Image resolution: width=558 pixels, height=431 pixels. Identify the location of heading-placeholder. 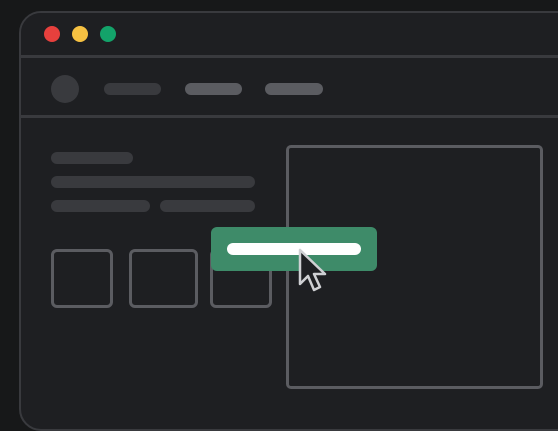
(92, 158).